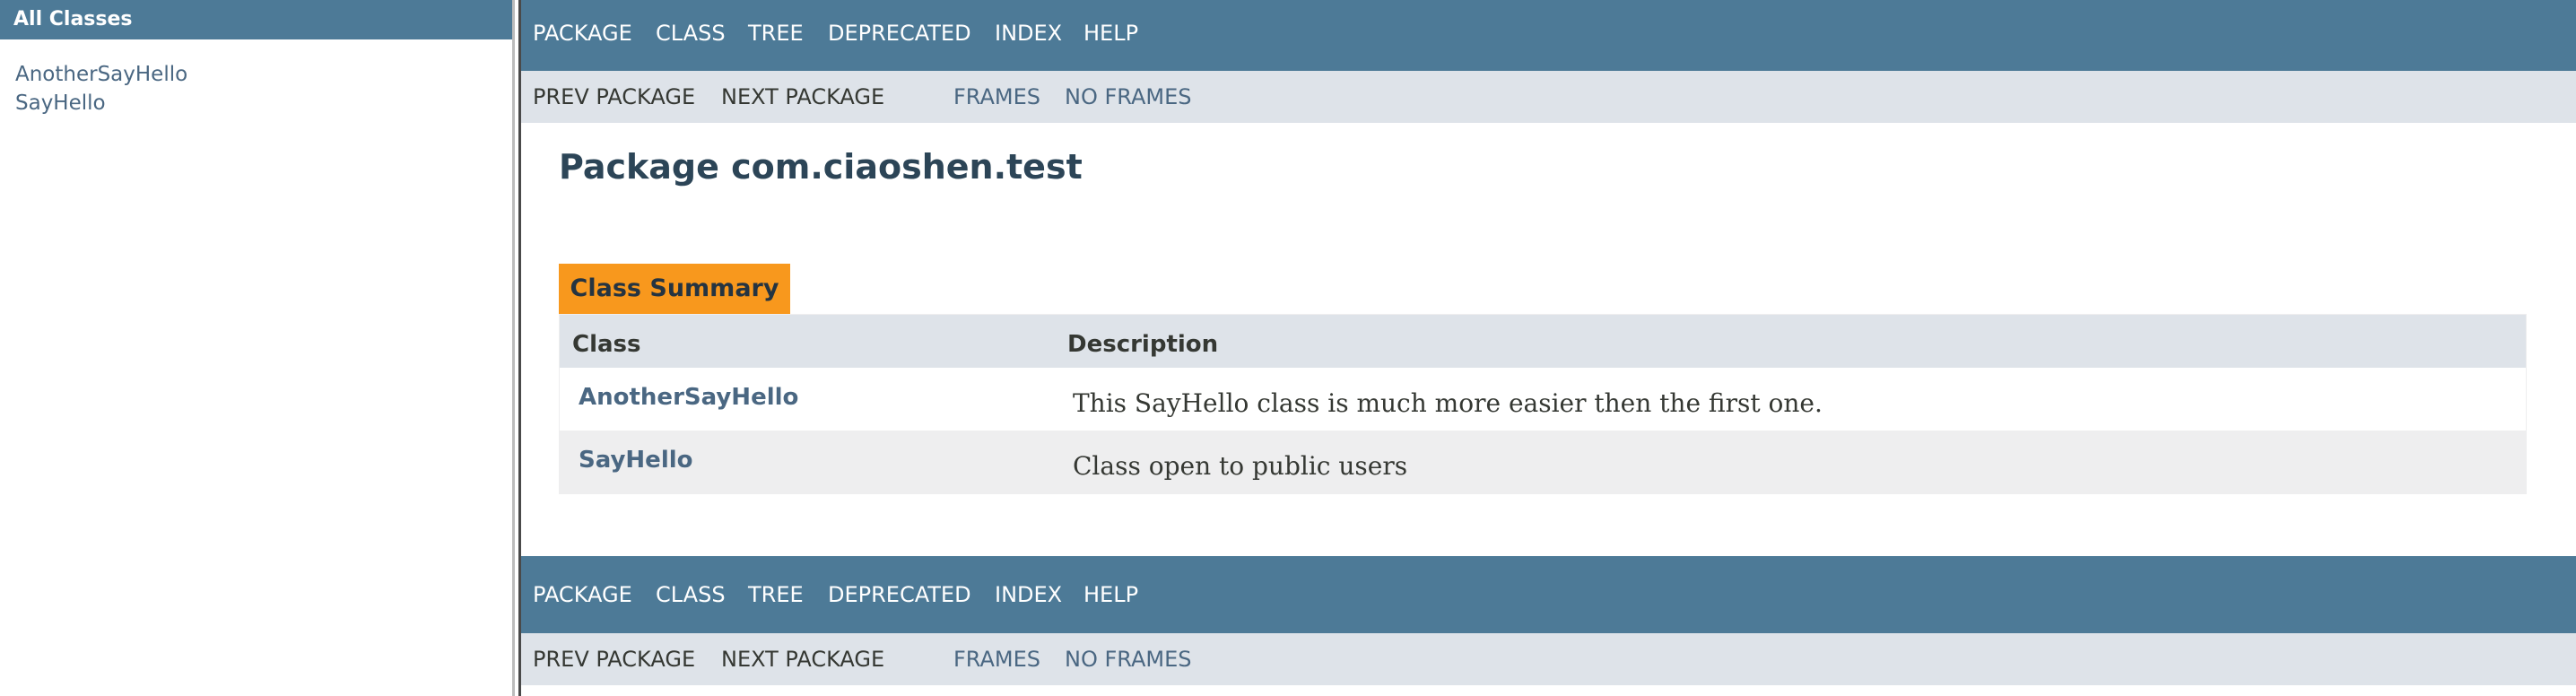 Image resolution: width=2576 pixels, height=696 pixels. Describe the element at coordinates (1548, 594) in the screenshot. I see `bottom-nav-bar: PACKAGE CLASS TREE DEPRECATED INDEX HELP` at that location.